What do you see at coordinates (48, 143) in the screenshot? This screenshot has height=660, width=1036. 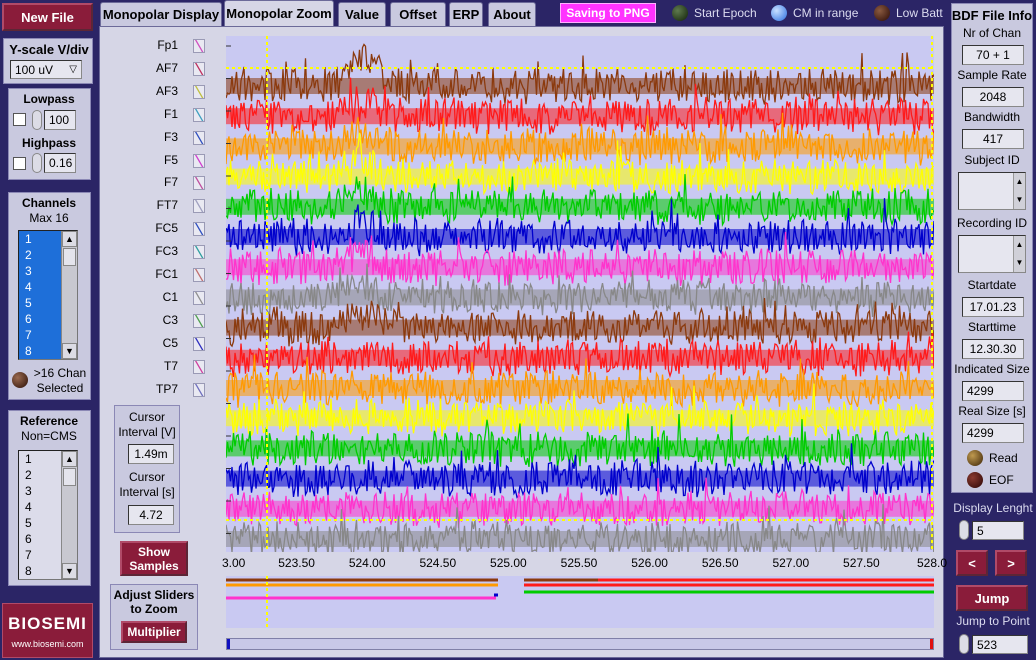 I see `highpass-label: Highpass` at bounding box center [48, 143].